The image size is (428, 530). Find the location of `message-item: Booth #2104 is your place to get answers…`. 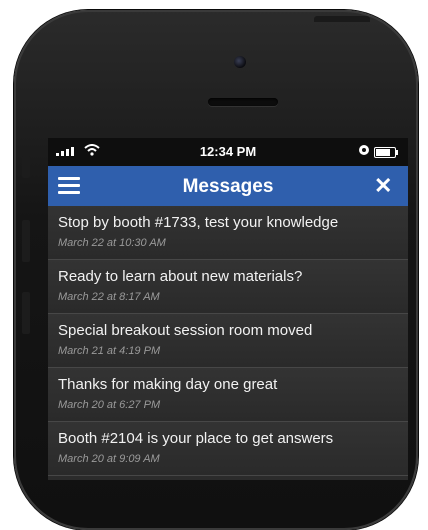

message-item: Booth #2104 is your place to get answers… is located at coordinates (228, 449).